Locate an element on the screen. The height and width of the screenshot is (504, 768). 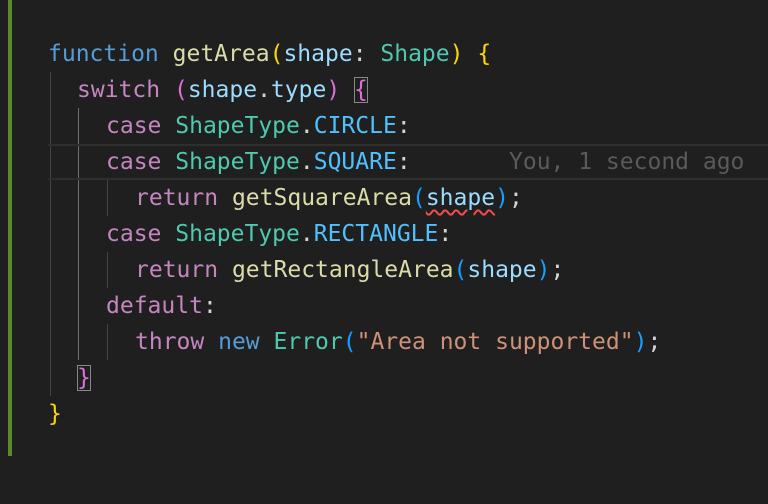
parameter: shape is located at coordinates (318, 54).